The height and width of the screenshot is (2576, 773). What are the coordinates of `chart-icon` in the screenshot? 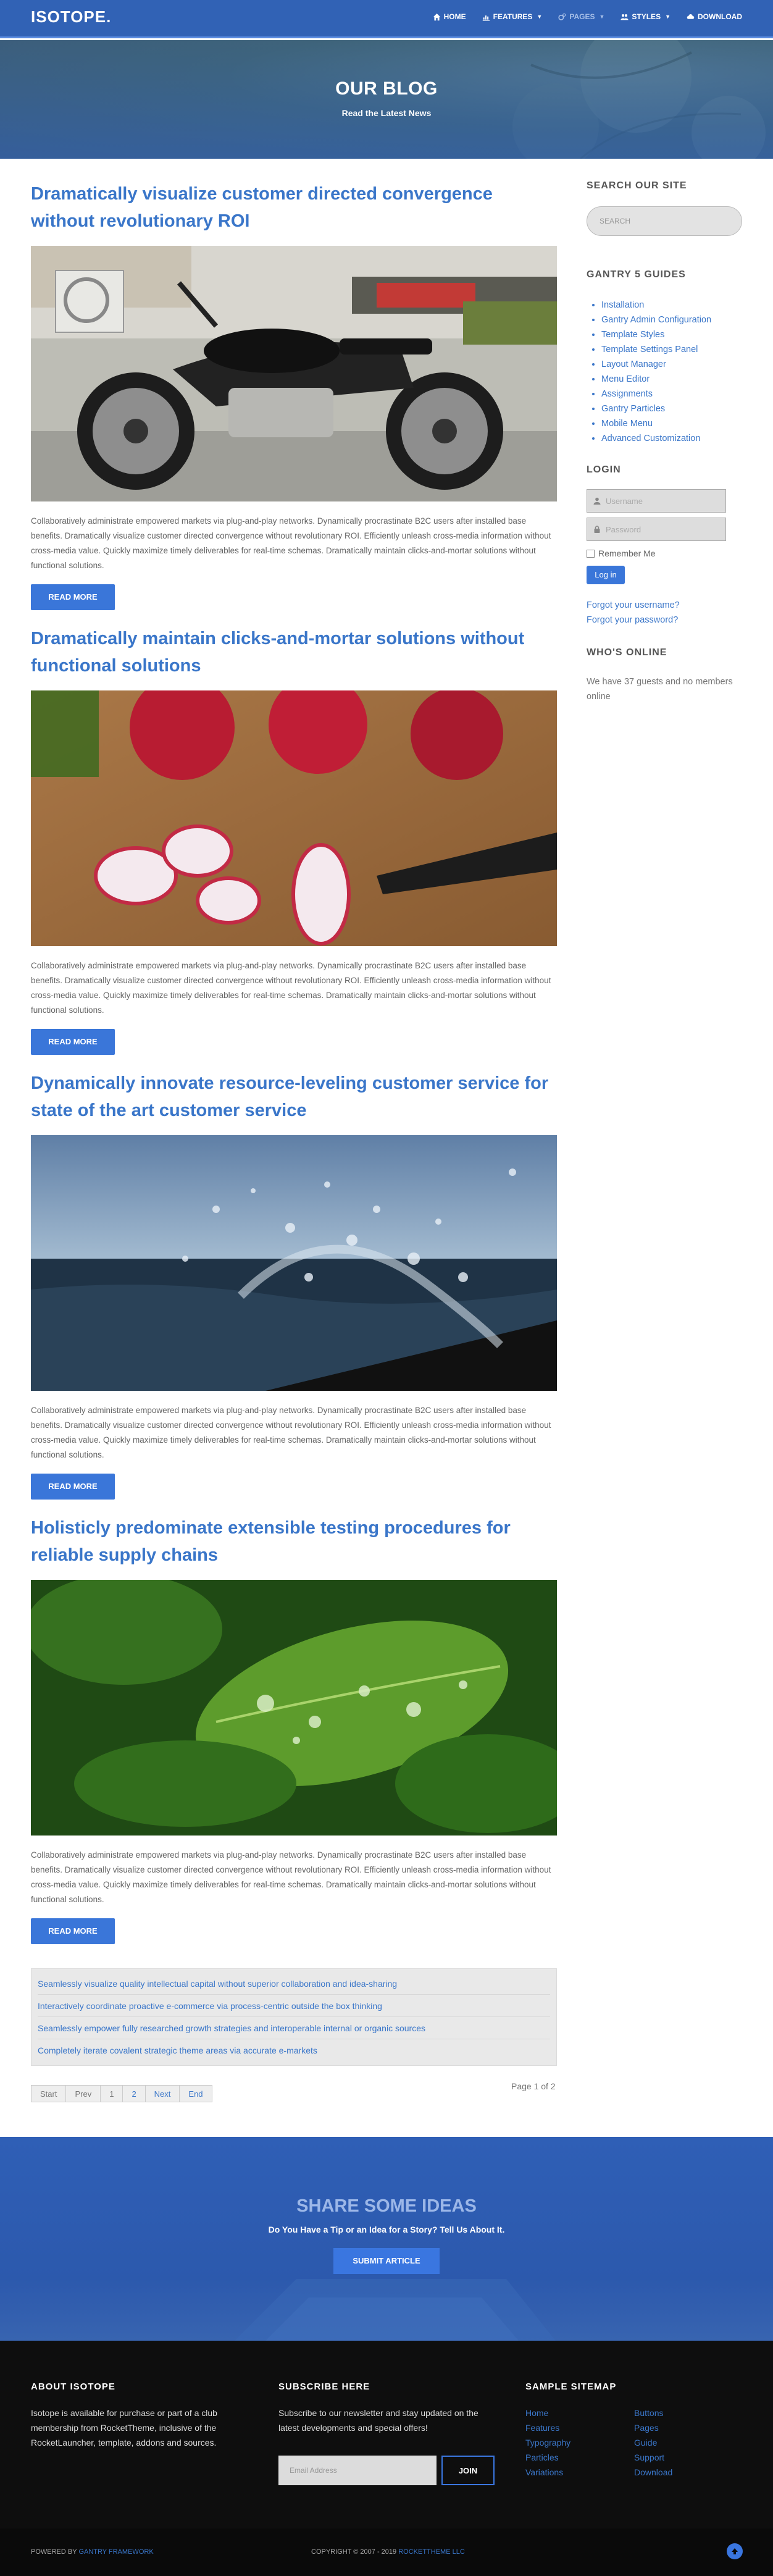 It's located at (486, 18).